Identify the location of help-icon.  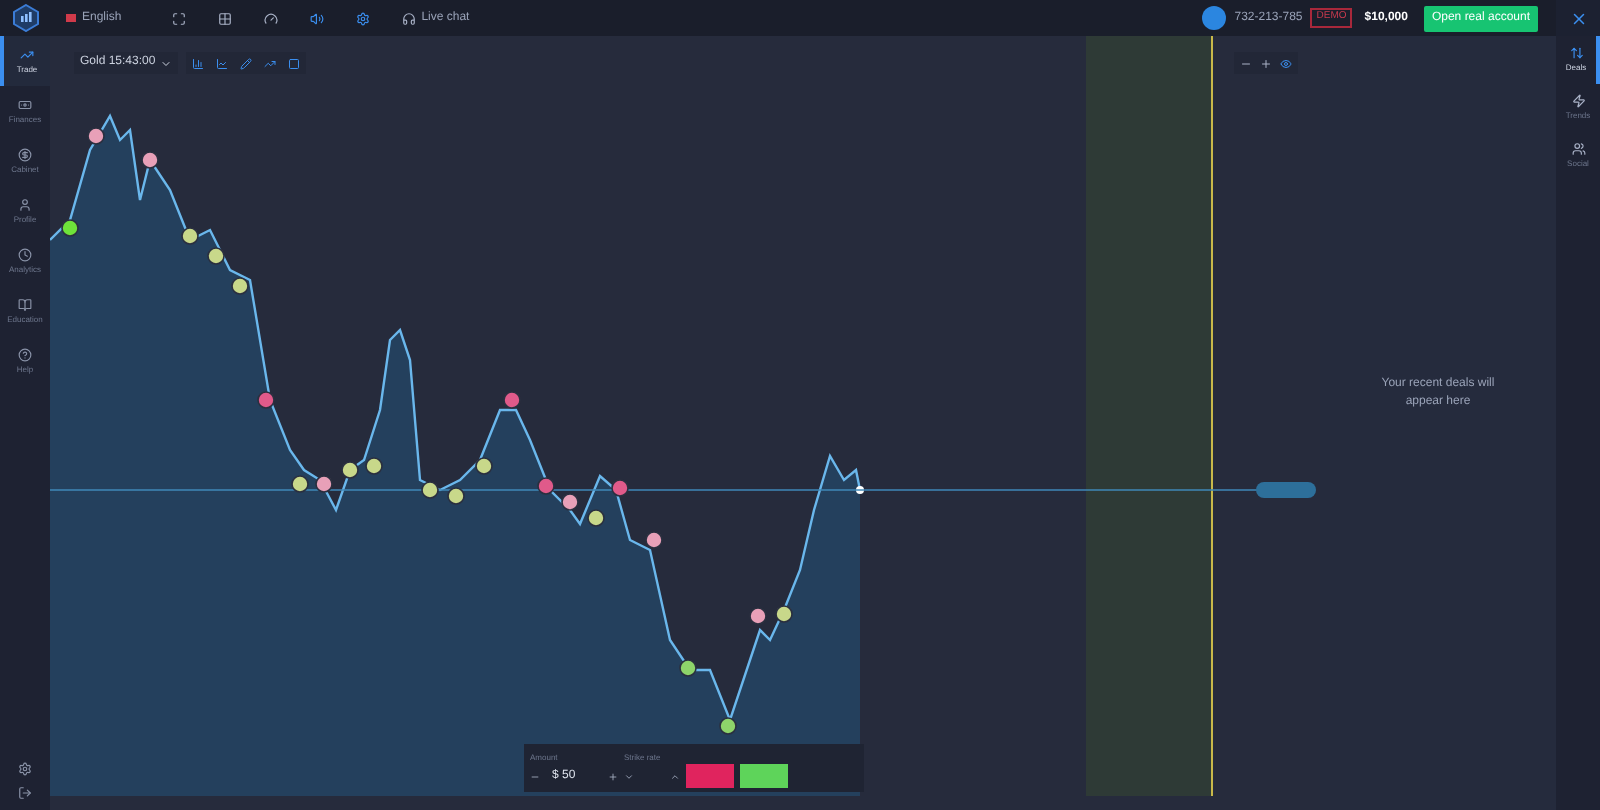
(25, 354).